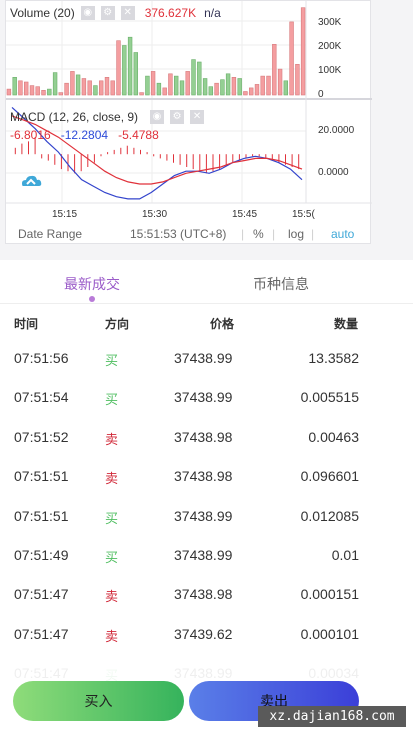  I want to click on table-row: 07:51:47 卖 37439.62 0.000101, so click(206, 632).